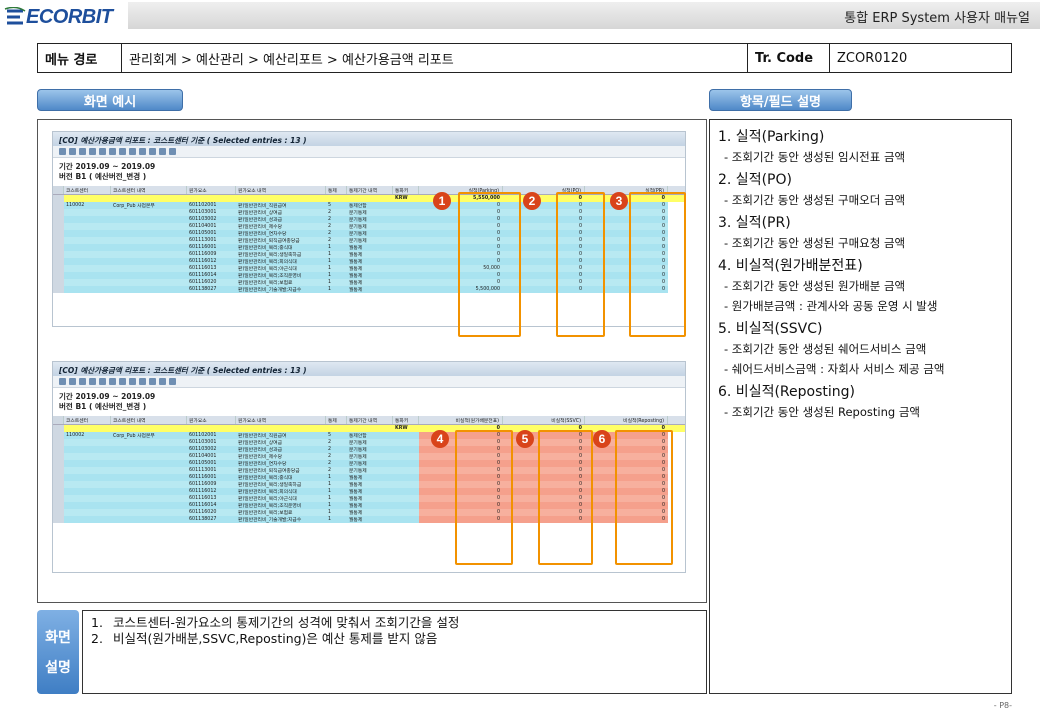 This screenshot has width=1040, height=720. I want to click on table-cell: 판)일반관리비_연차수당, so click(281, 463).